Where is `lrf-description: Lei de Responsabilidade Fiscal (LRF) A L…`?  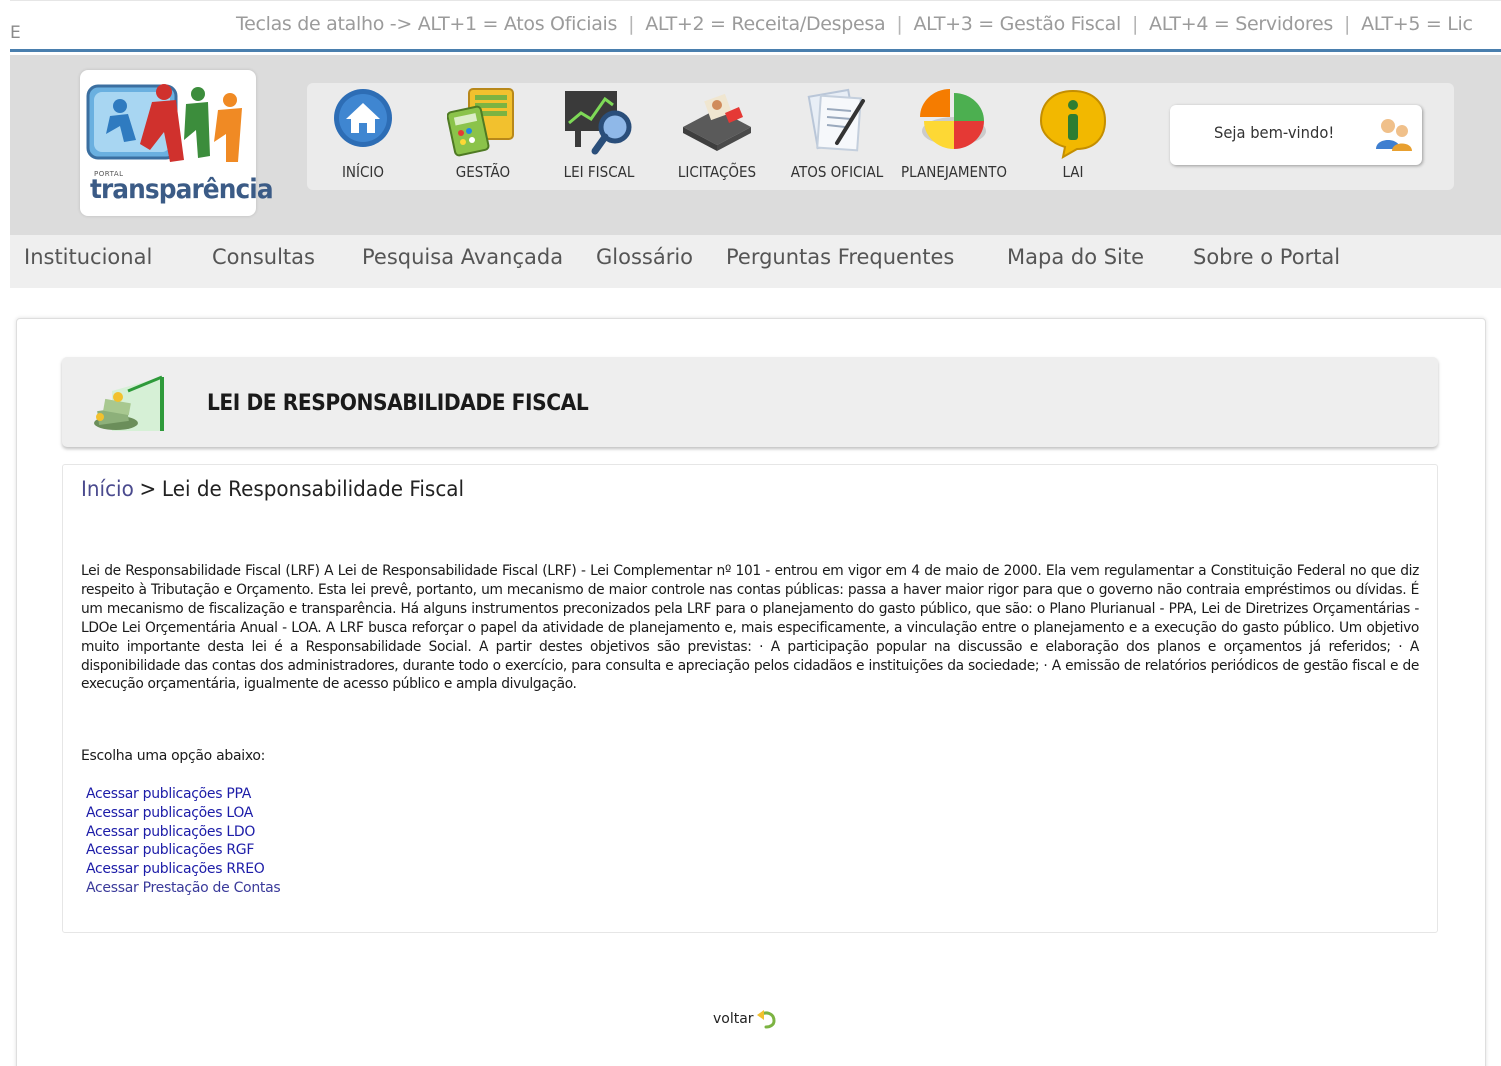
lrf-description: Lei de Responsabilidade Fiscal (LRF) A L… is located at coordinates (750, 628).